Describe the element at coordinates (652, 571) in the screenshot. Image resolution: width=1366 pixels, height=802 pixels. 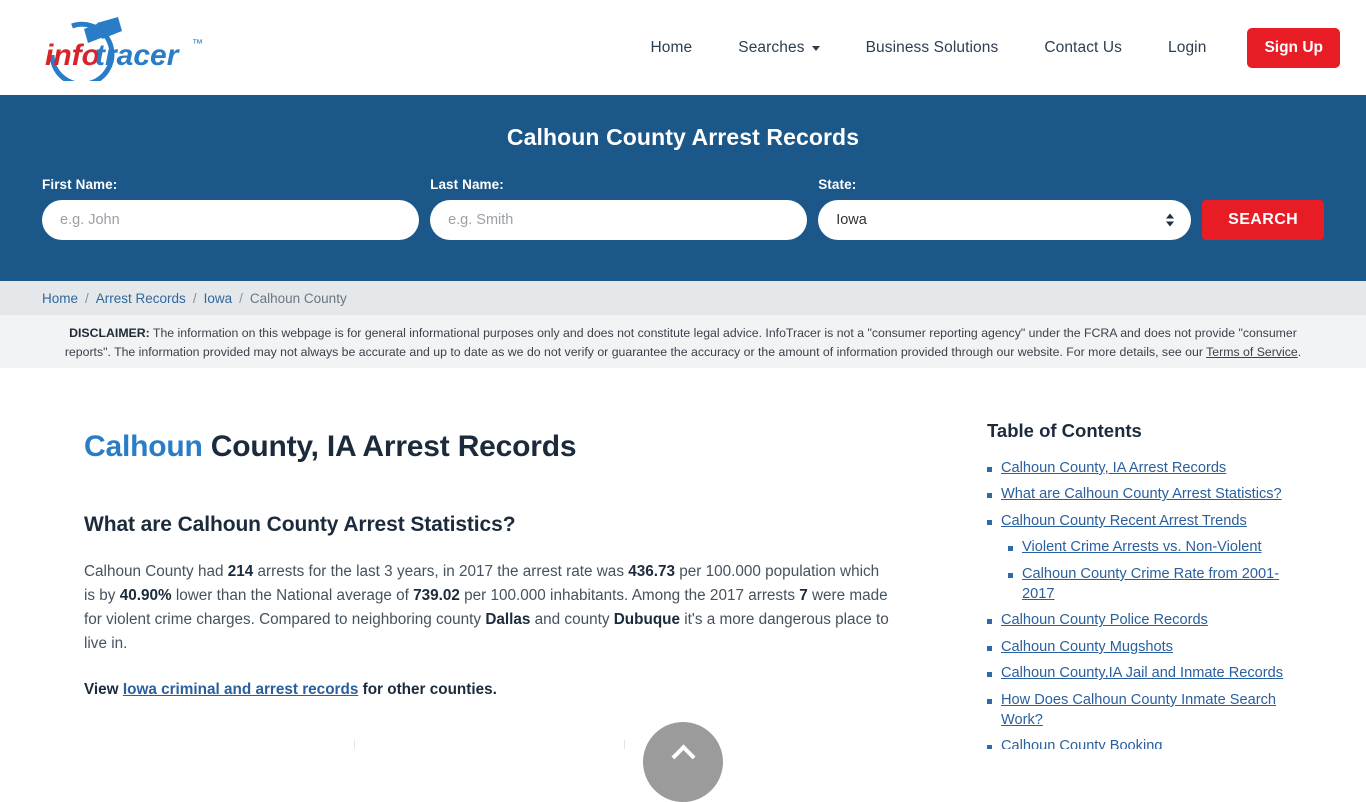
I see `stat-arrest-rate: 436.73` at that location.